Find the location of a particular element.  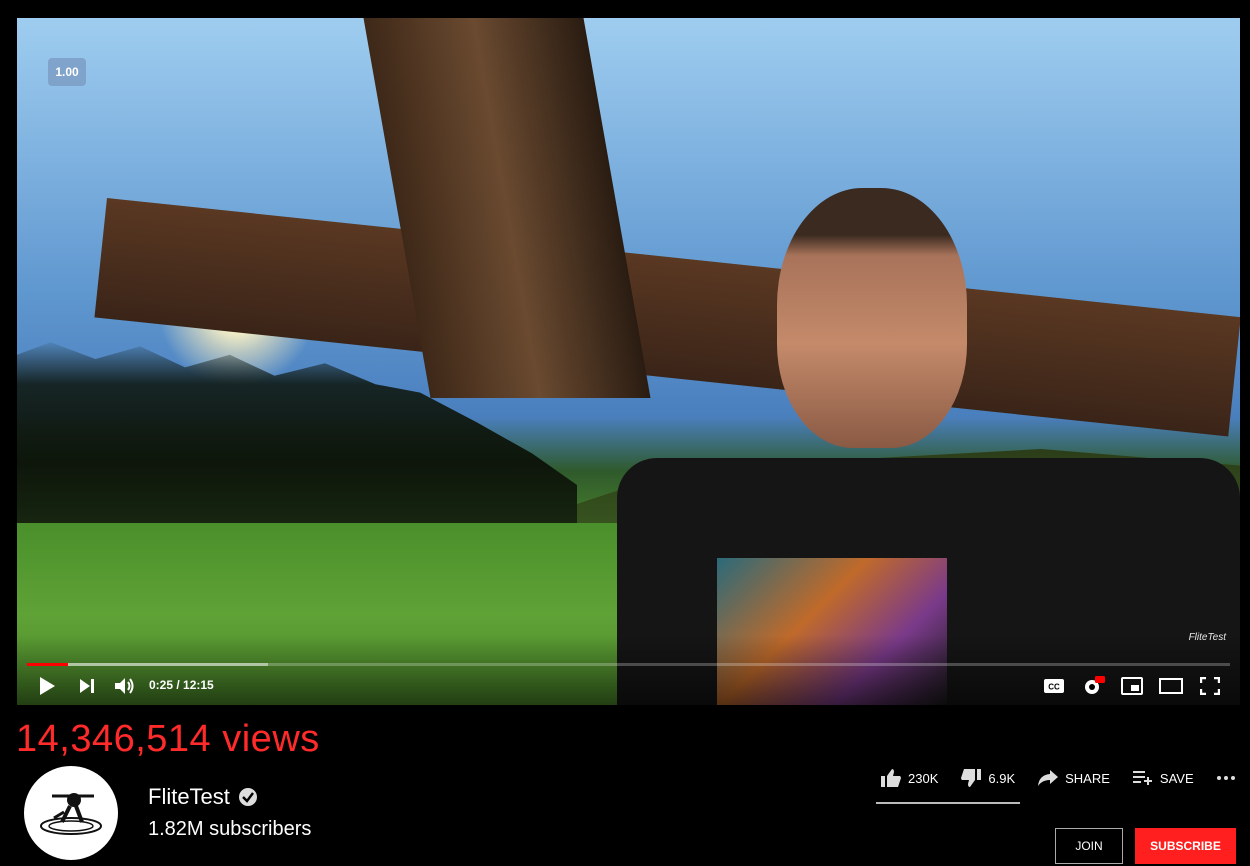

join-button: JOIN is located at coordinates (1089, 846).